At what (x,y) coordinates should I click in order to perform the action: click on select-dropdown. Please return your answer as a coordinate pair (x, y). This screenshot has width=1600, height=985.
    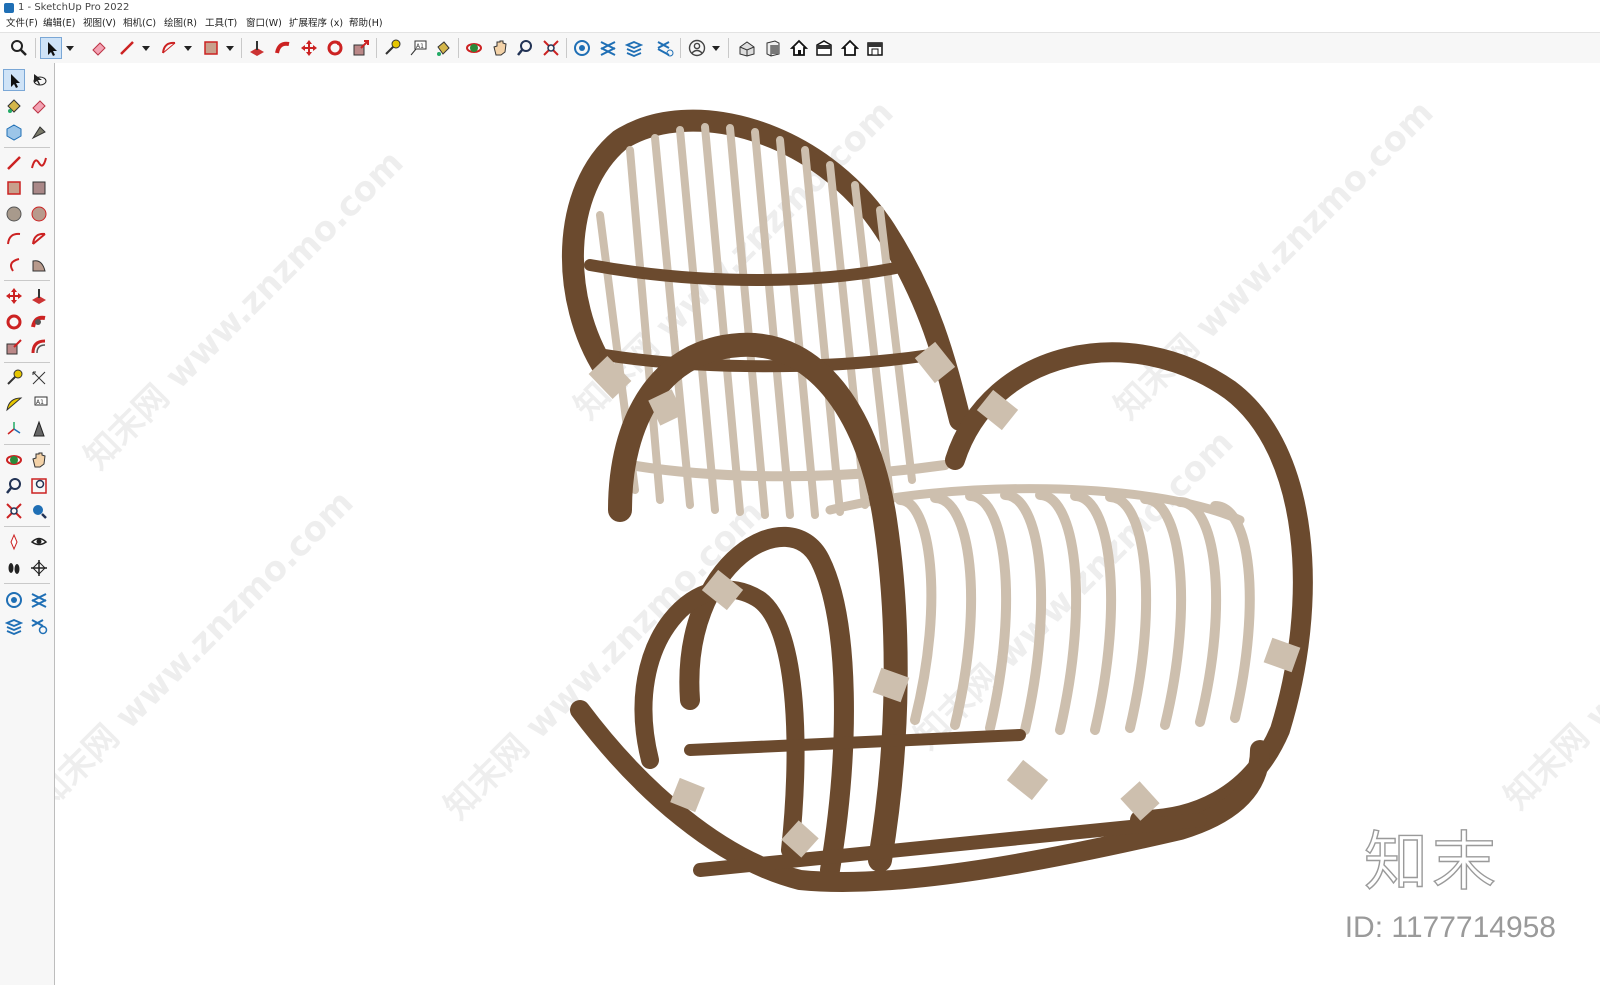
    Looking at the image, I should click on (69, 48).